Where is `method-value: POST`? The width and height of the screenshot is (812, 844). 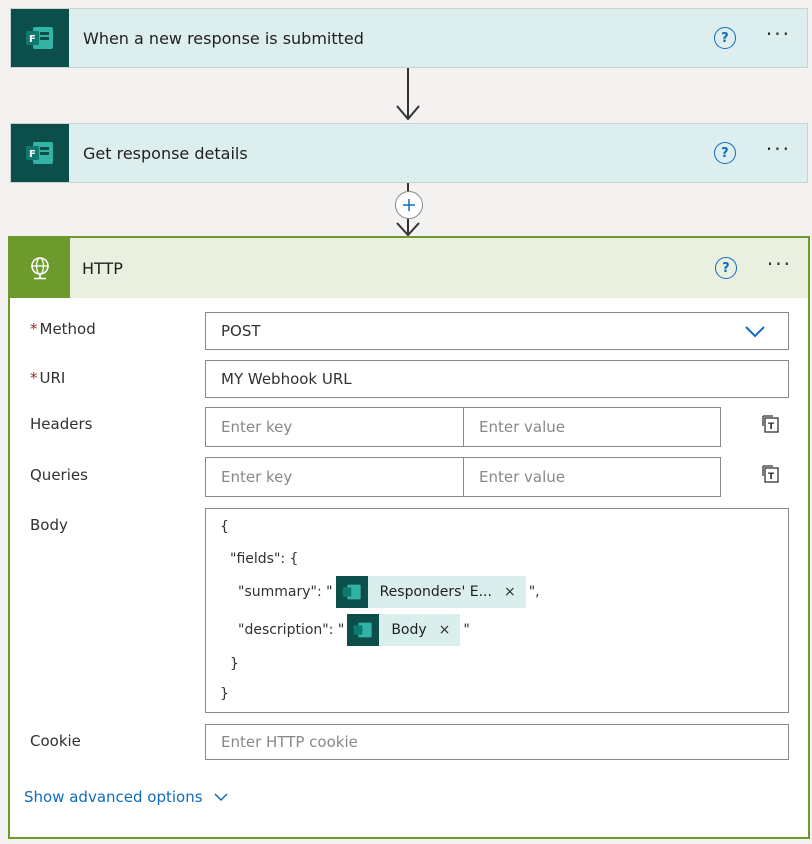
method-value: POST is located at coordinates (241, 331).